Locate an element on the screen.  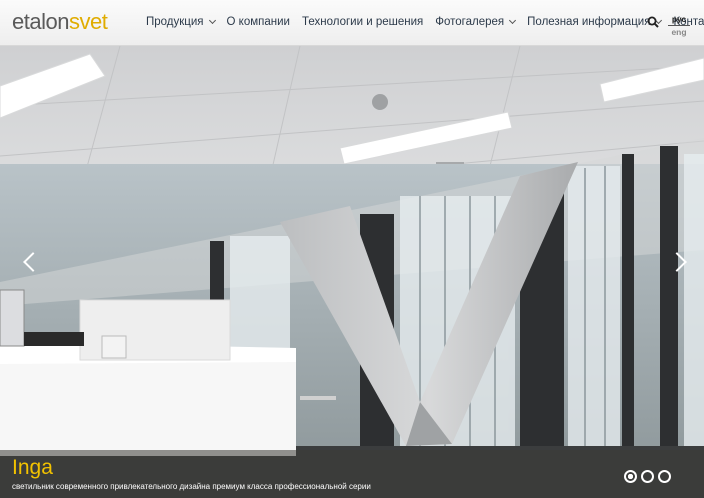
nav-item-products: Продукция is located at coordinates (181, 22).